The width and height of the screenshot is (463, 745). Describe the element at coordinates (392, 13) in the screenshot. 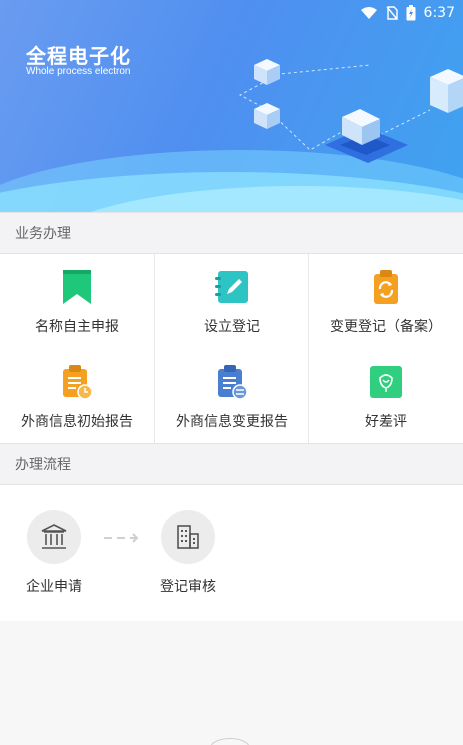

I see `no-sim-icon` at that location.